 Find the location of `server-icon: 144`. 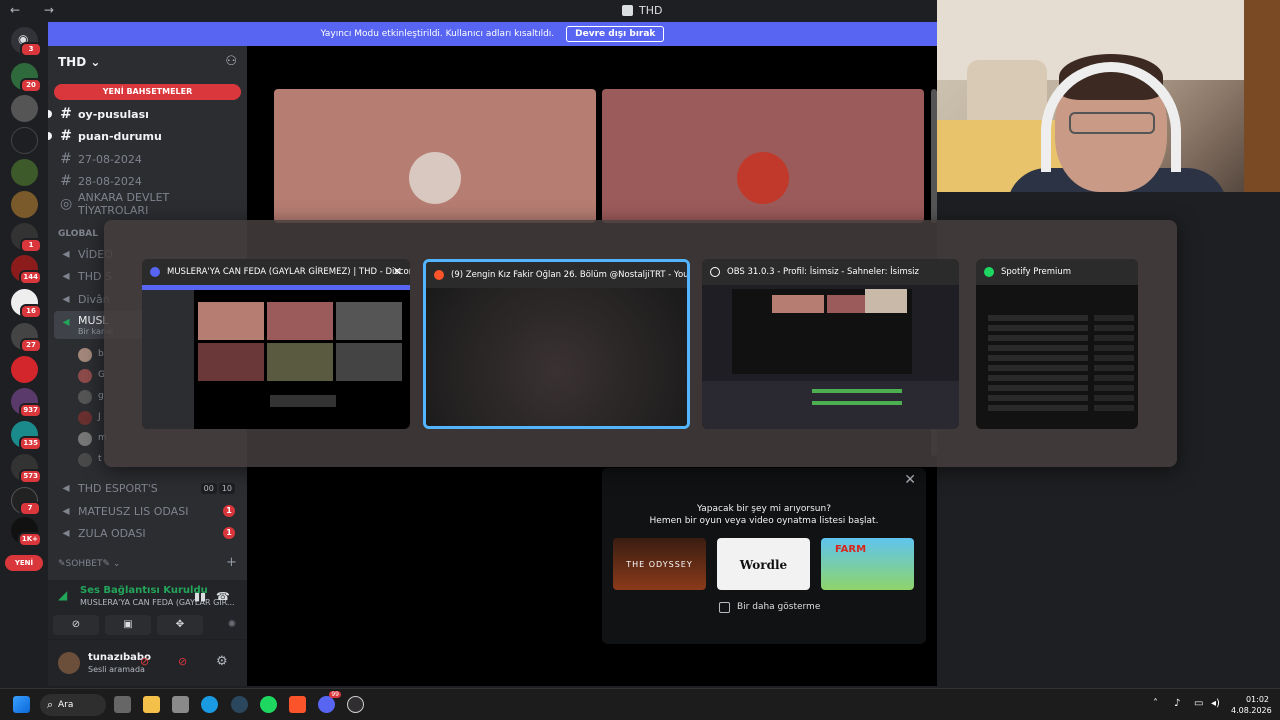

server-icon: 144 is located at coordinates (26, 270).